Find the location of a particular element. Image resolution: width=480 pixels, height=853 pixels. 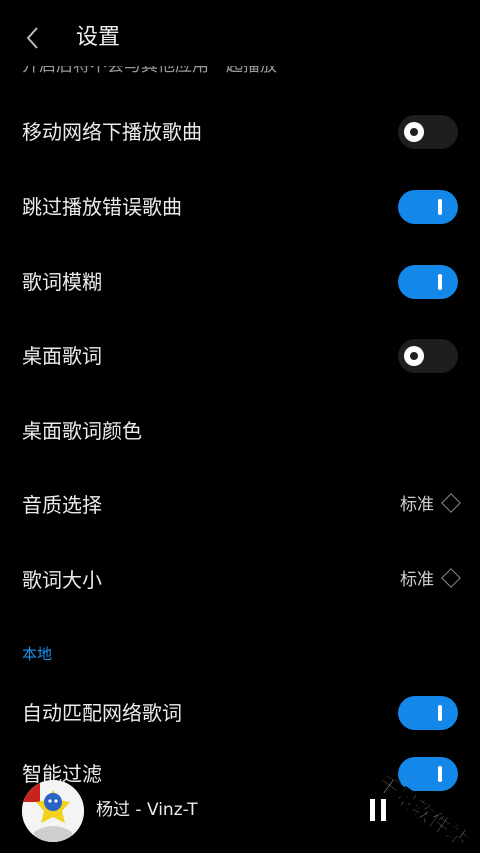

section-header-local: 本地 is located at coordinates (37, 654).